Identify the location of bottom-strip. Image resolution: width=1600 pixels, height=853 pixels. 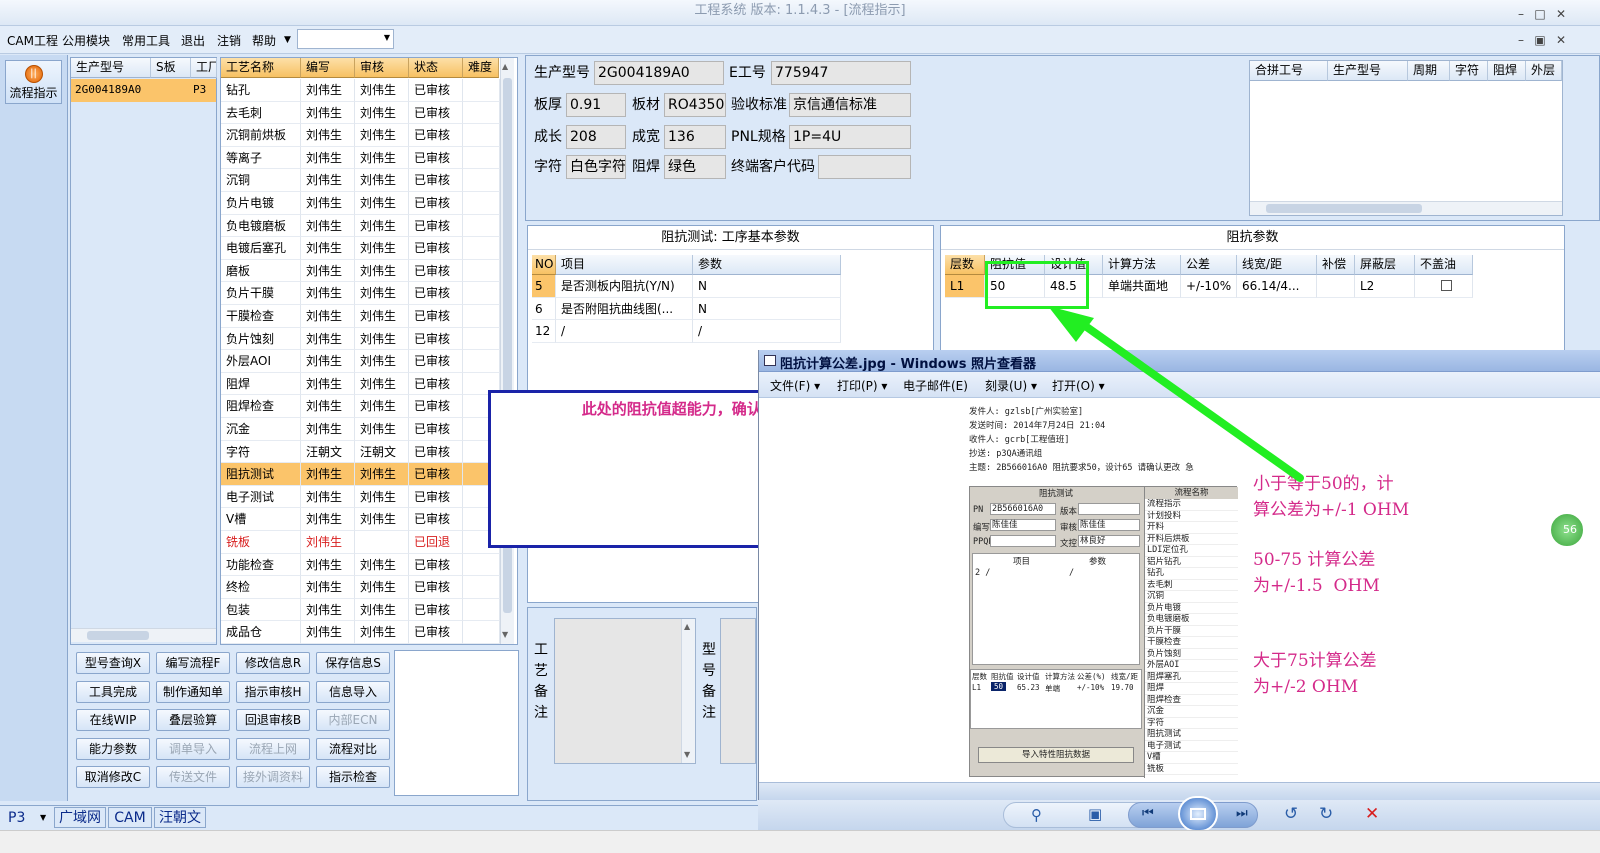
(800, 841).